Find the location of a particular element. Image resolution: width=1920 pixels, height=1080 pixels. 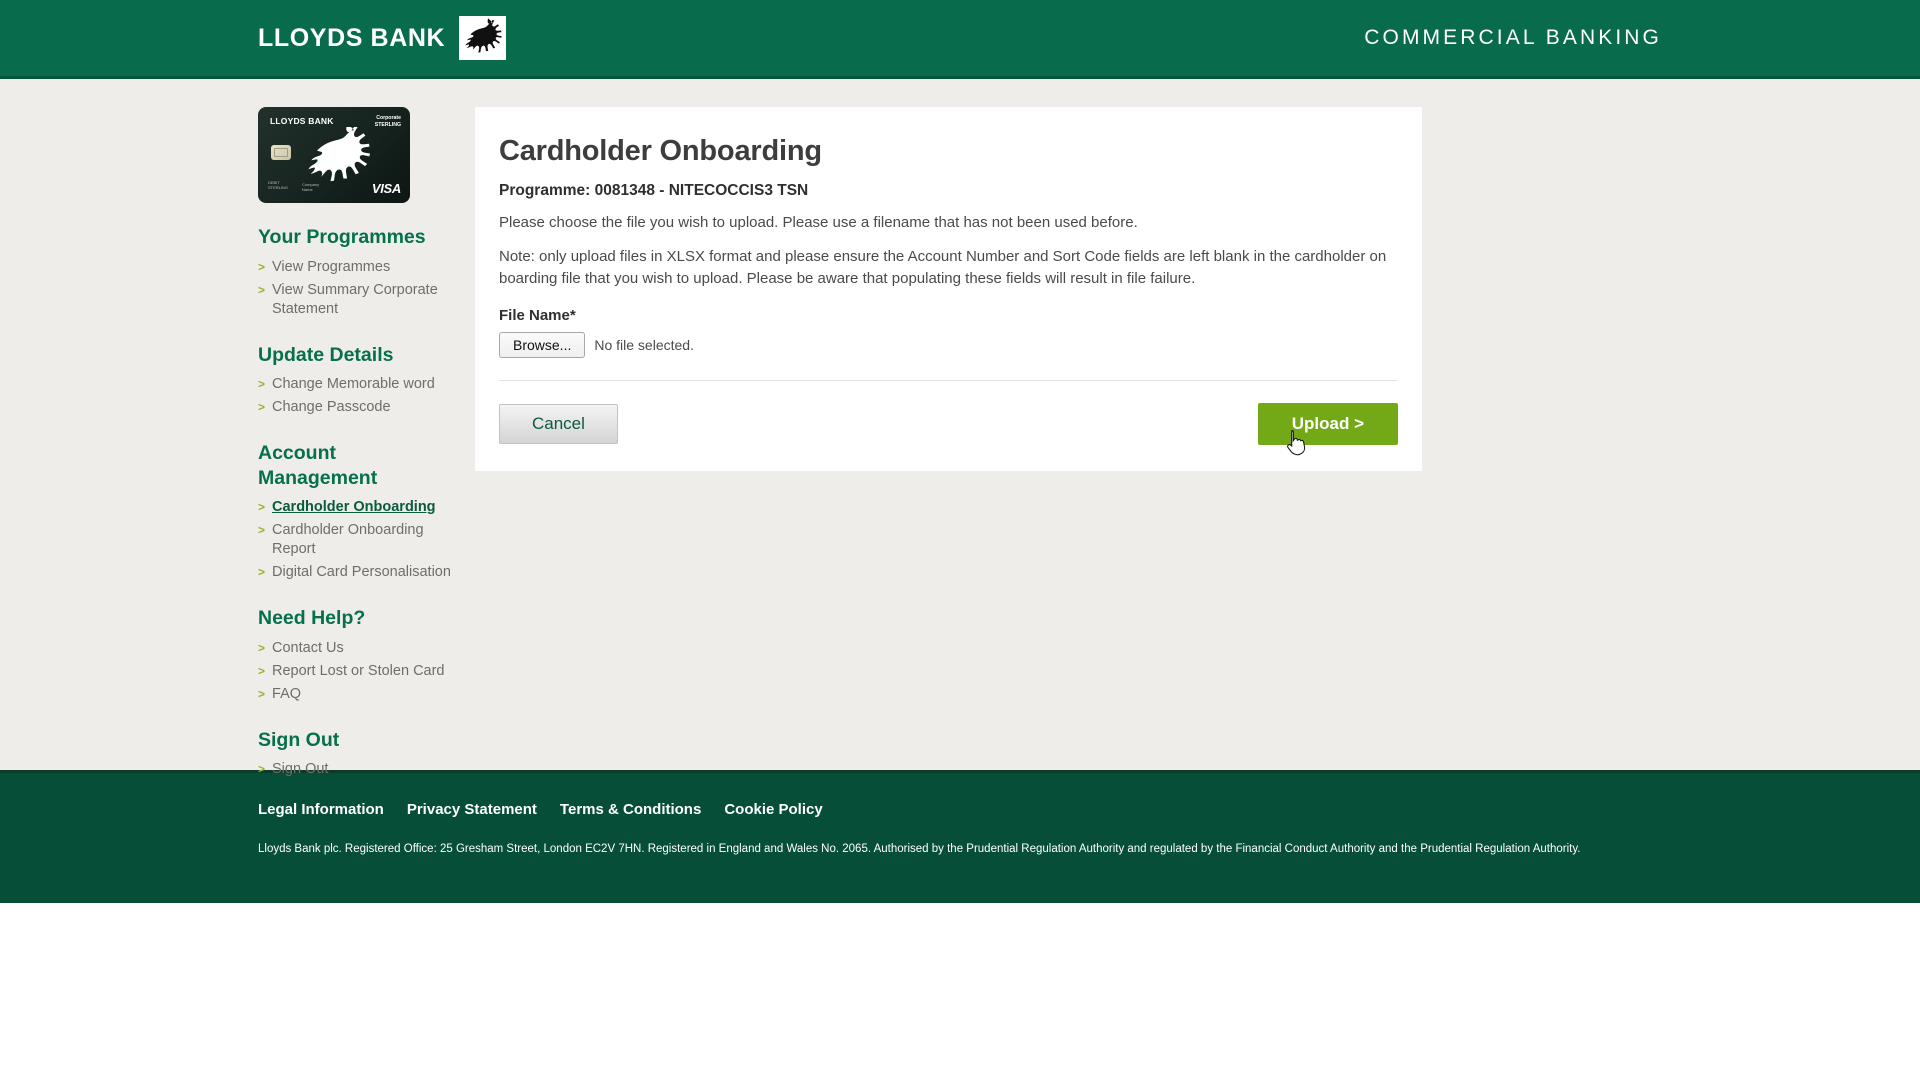

sidebar-item-cardholder-onboarding: > Cardholder Onboarding is located at coordinates (358, 507).